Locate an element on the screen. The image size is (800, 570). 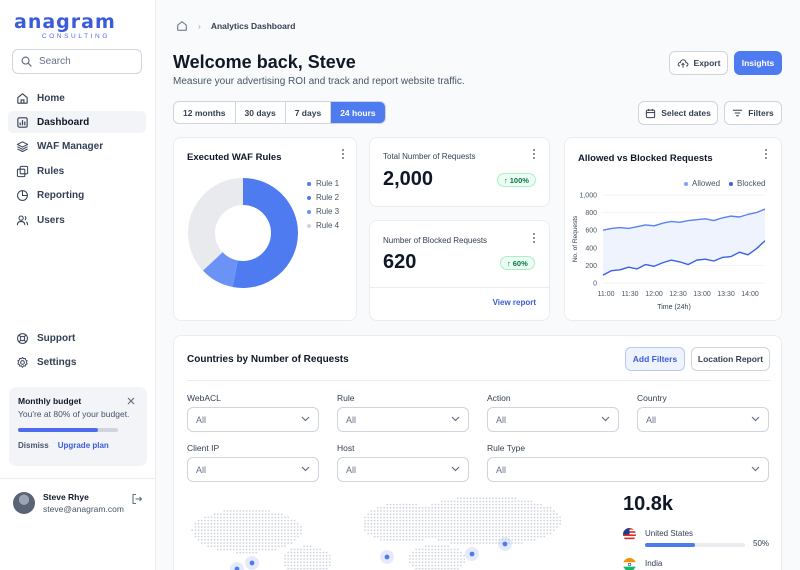
y-tick-label: 800 is located at coordinates (591, 213).